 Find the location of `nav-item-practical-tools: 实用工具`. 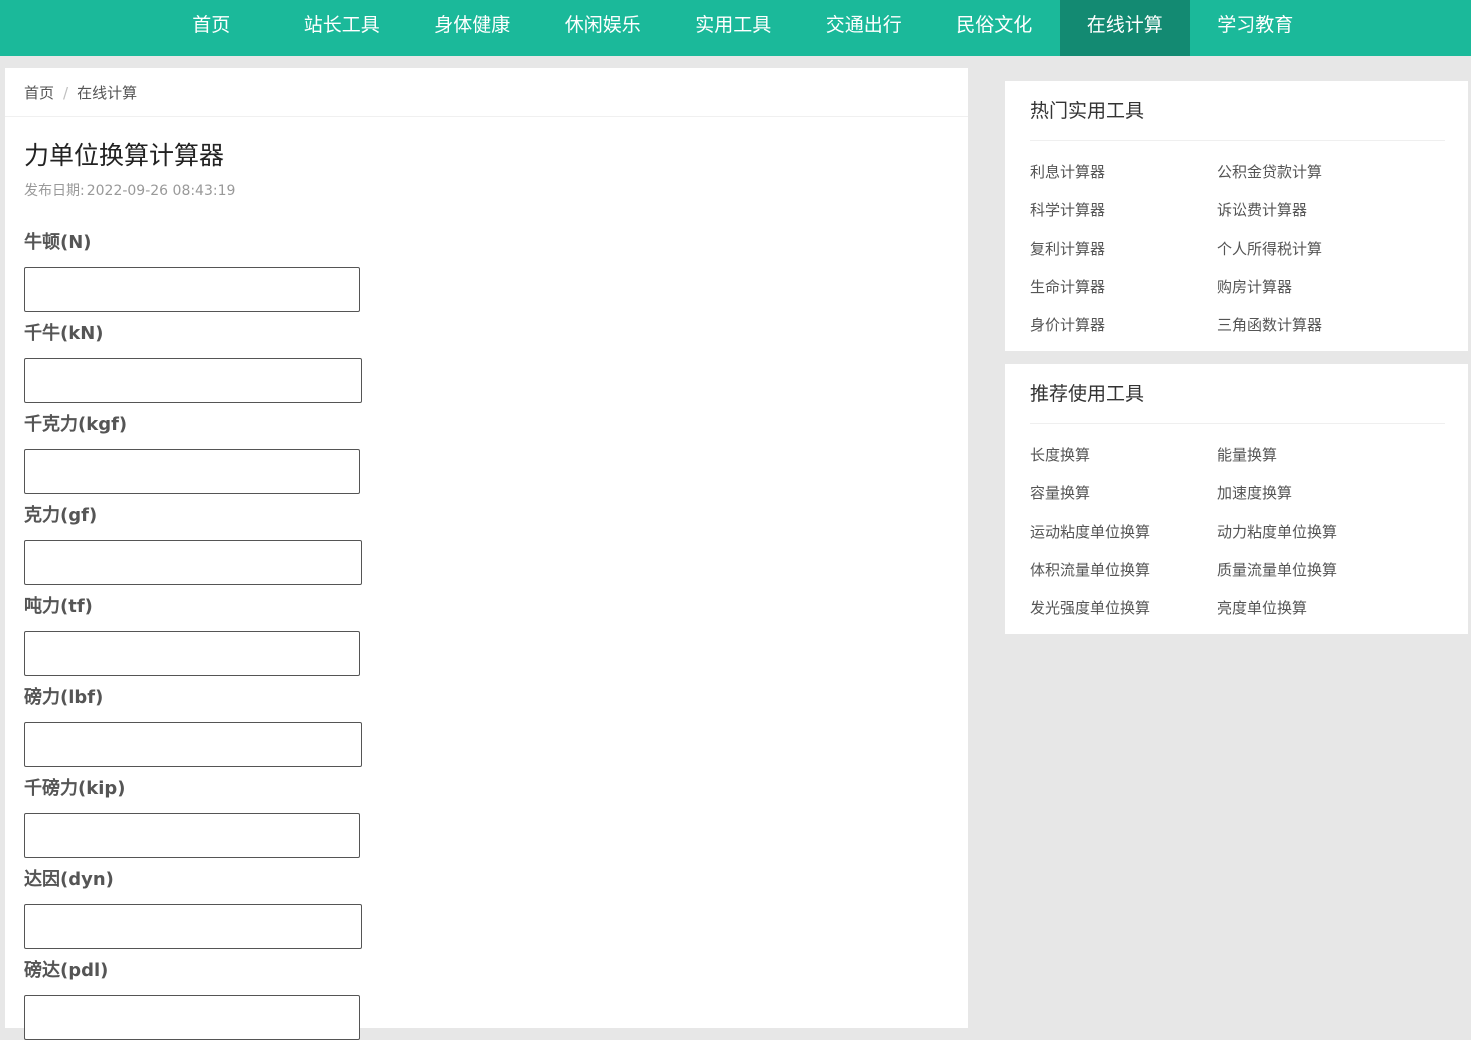

nav-item-practical-tools: 实用工具 is located at coordinates (733, 28).